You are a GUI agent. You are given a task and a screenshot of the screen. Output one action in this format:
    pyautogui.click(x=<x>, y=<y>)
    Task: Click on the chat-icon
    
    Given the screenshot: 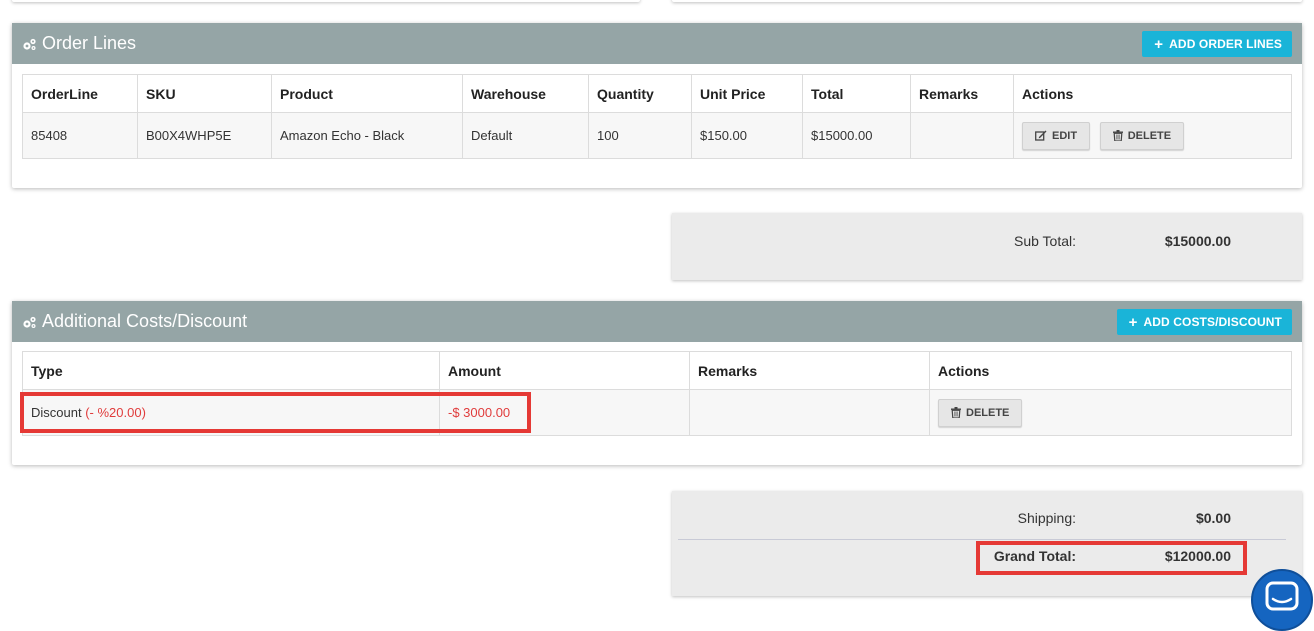 What is the action you would take?
    pyautogui.click(x=1282, y=596)
    